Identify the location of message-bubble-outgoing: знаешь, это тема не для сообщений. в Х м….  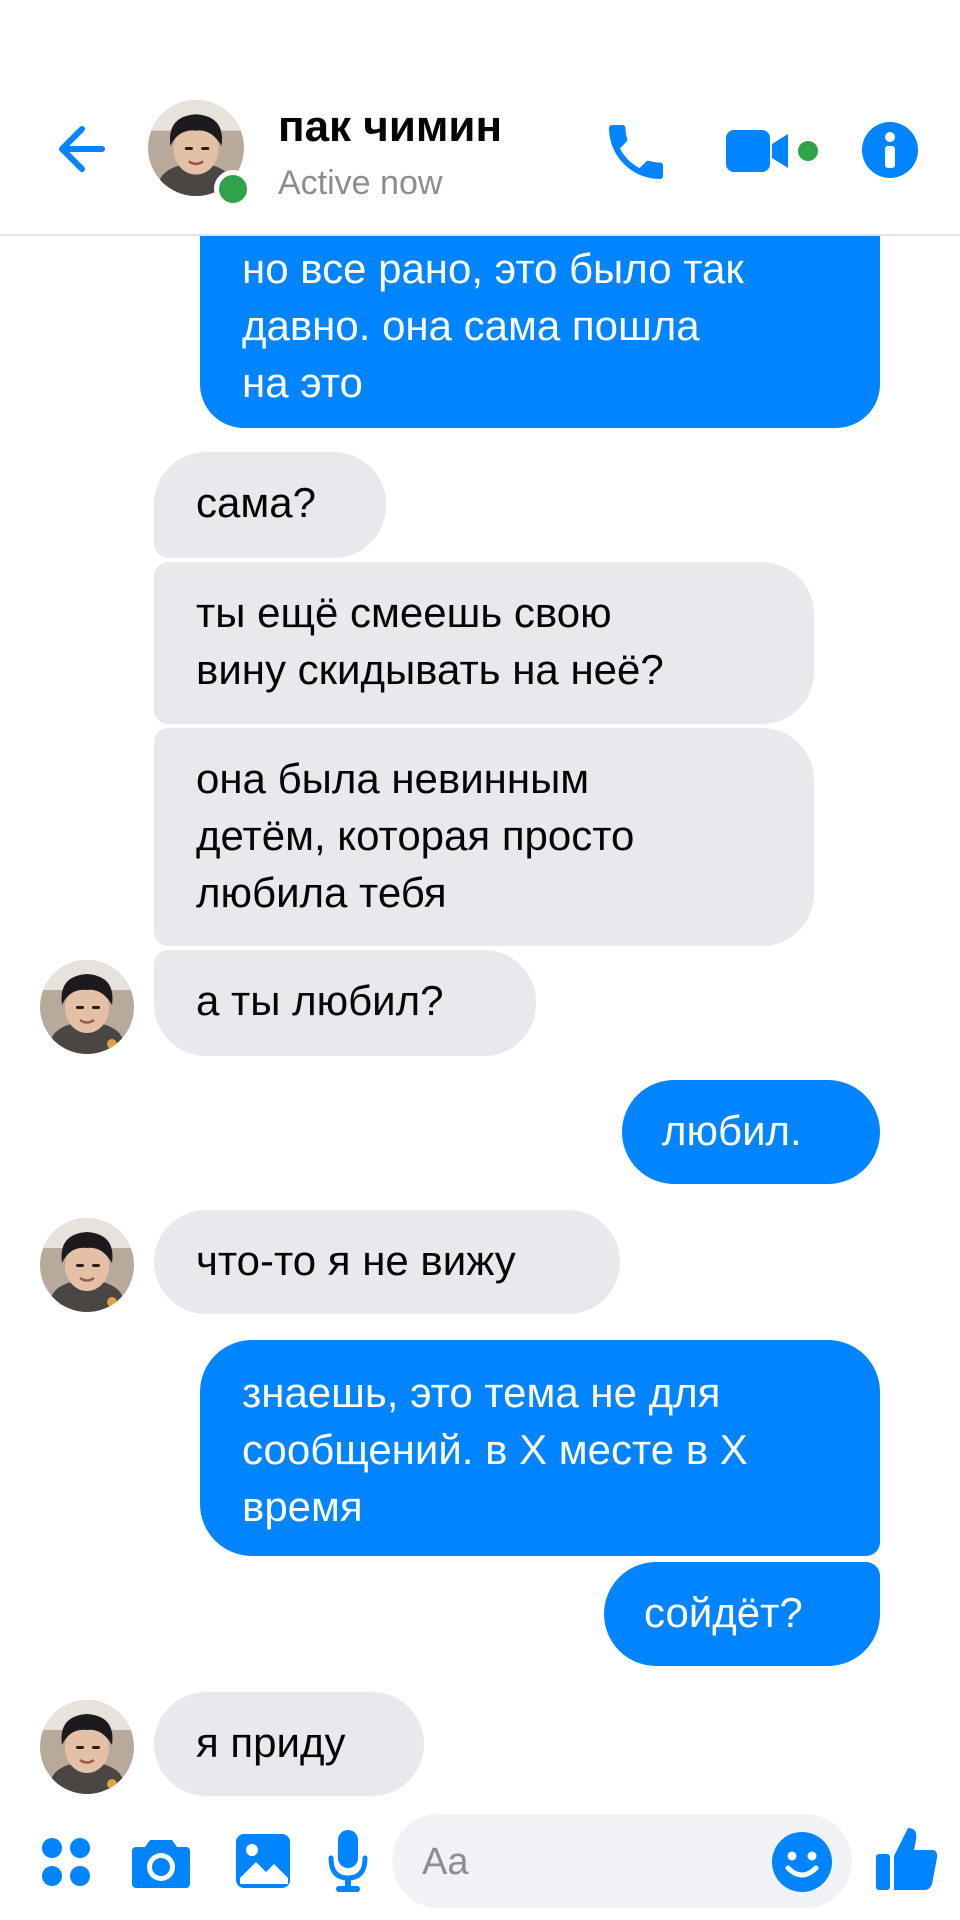
(540, 1448).